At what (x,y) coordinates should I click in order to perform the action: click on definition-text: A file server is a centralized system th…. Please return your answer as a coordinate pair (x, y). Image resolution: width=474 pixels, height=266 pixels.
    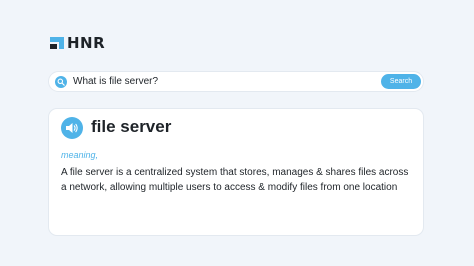
    Looking at the image, I should click on (235, 180).